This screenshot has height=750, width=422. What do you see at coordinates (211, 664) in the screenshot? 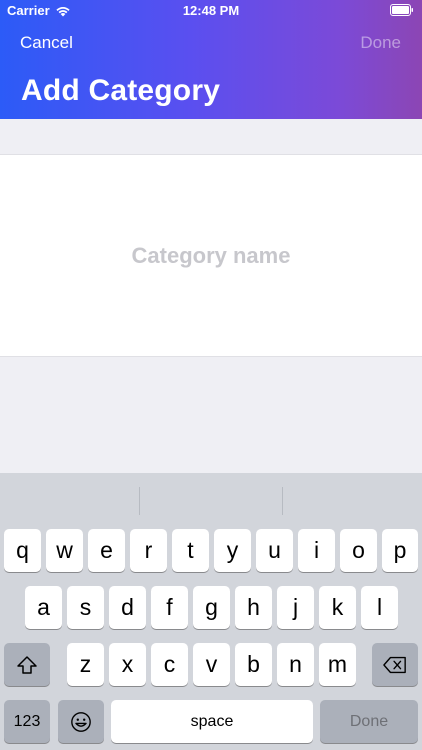
I see `key-v: v` at bounding box center [211, 664].